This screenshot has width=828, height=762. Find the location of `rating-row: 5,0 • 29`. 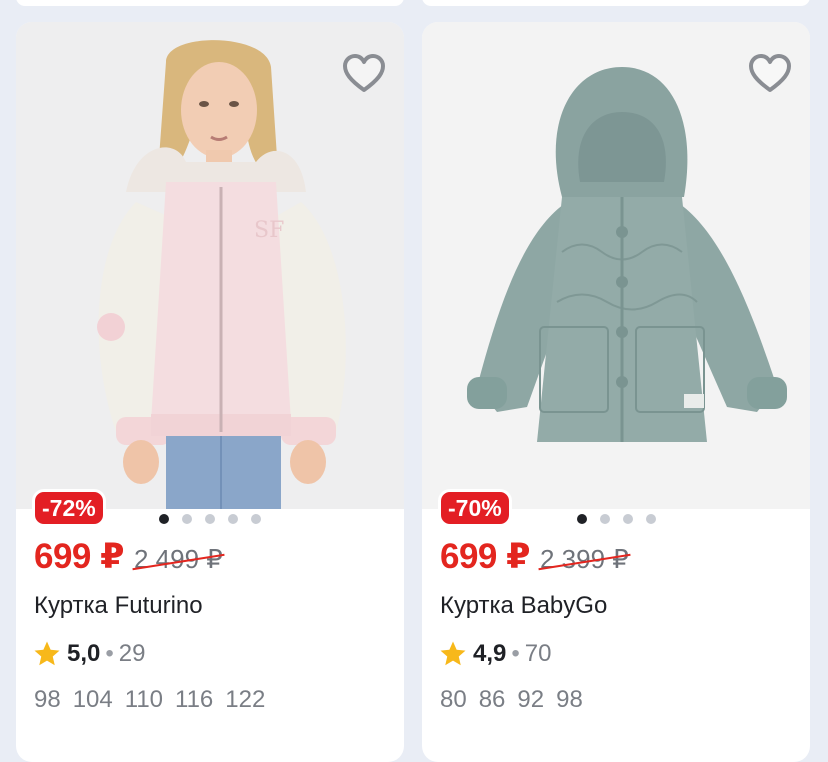

rating-row: 5,0 • 29 is located at coordinates (88, 654).